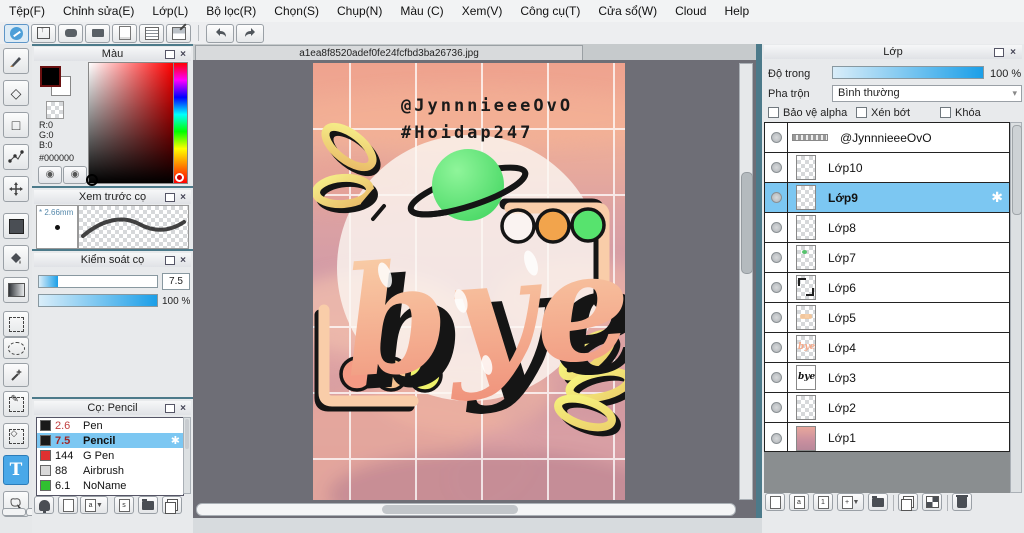 Image resolution: width=1024 pixels, height=533 pixels. What do you see at coordinates (550, 11) in the screenshot?
I see `menu-tools: Công cụ(T)` at bounding box center [550, 11].